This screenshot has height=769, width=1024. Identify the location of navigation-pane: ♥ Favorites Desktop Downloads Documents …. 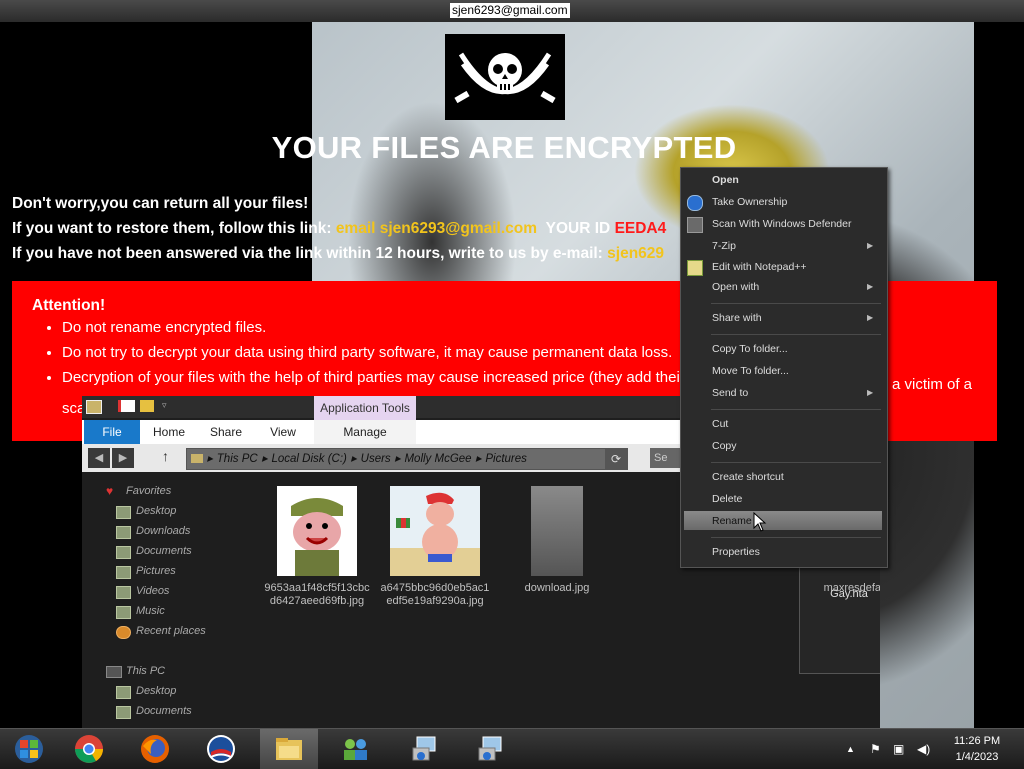
(162, 600).